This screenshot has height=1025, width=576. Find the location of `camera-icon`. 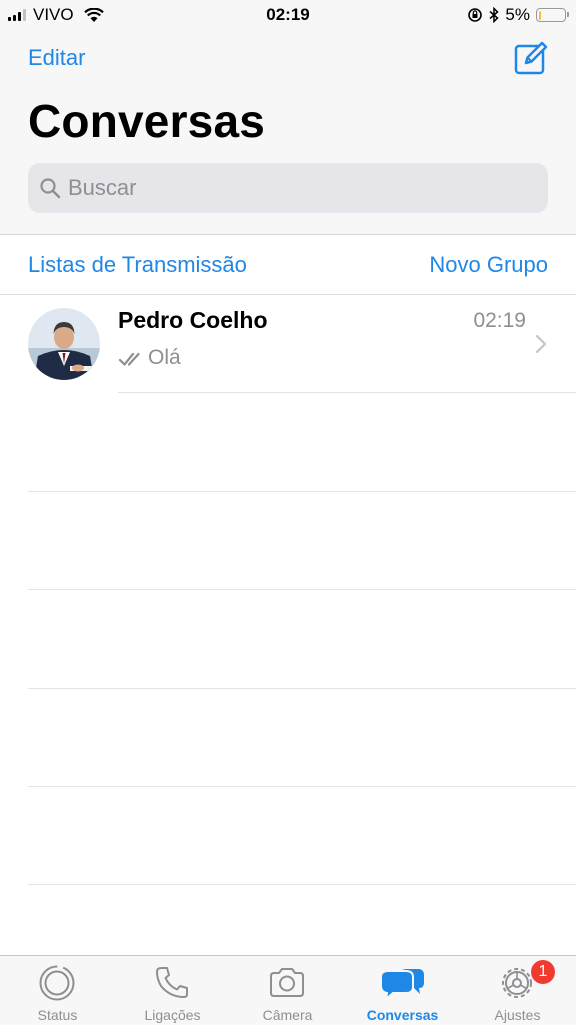

camera-icon is located at coordinates (287, 982).